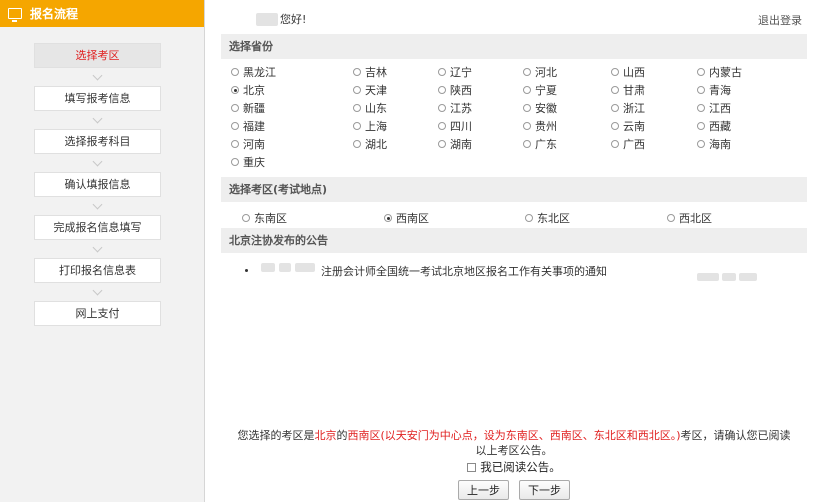  What do you see at coordinates (97, 55) in the screenshot?
I see `step-select-exam-zone: 选择考区` at bounding box center [97, 55].